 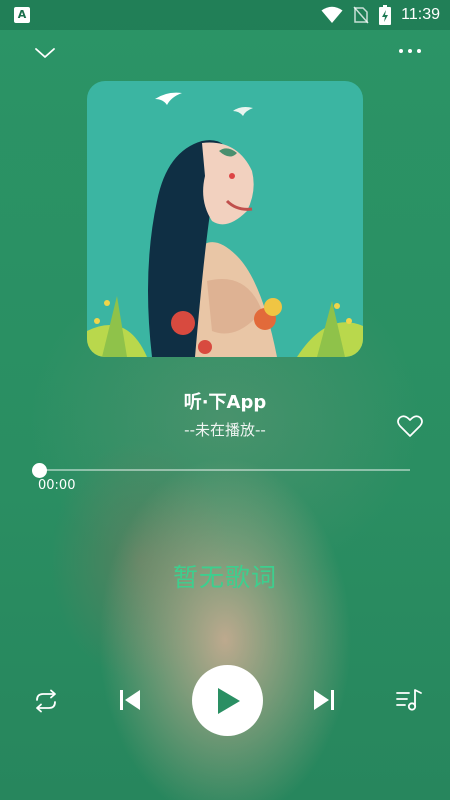 What do you see at coordinates (324, 700) in the screenshot?
I see `next-icon` at bounding box center [324, 700].